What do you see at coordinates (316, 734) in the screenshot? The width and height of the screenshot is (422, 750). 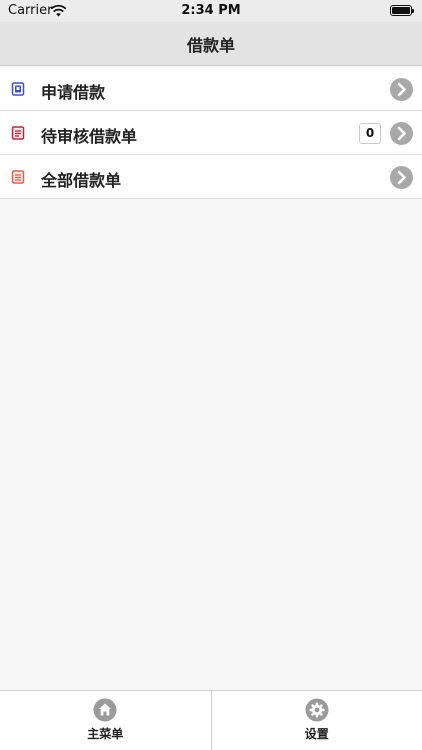 I see `tab-label: 设置` at bounding box center [316, 734].